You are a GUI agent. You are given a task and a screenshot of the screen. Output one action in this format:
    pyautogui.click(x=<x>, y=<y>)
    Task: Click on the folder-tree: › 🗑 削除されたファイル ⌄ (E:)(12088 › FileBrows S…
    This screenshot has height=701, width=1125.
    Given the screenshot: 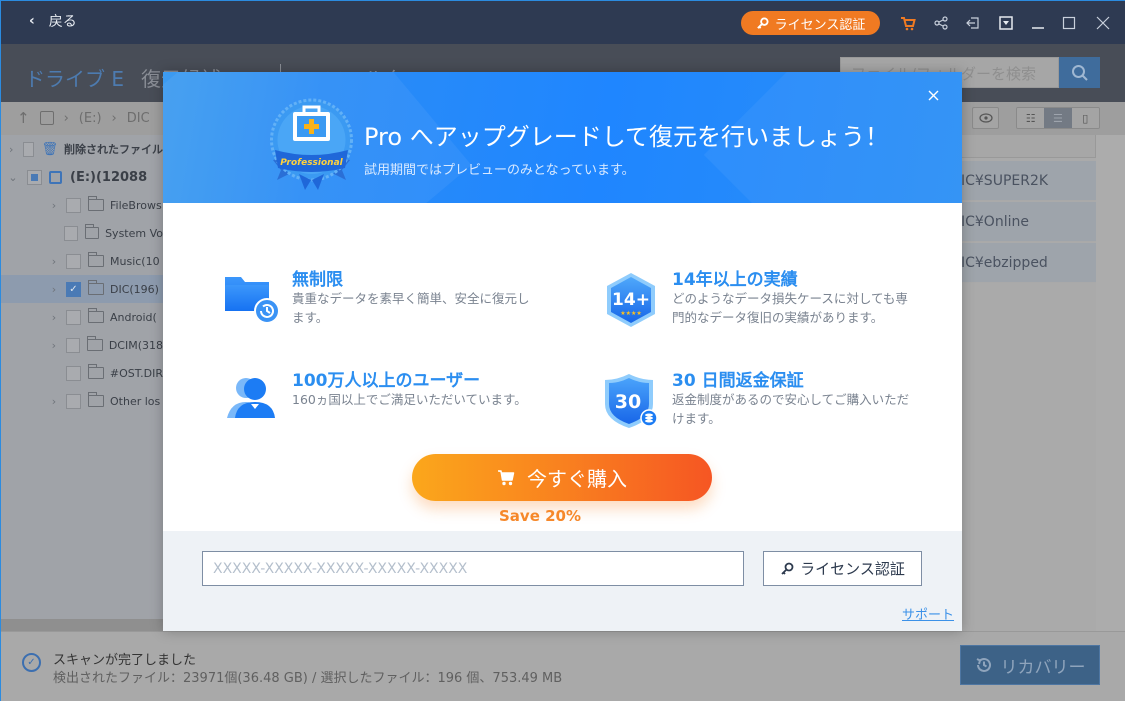 What is the action you would take?
    pyautogui.click(x=82, y=377)
    